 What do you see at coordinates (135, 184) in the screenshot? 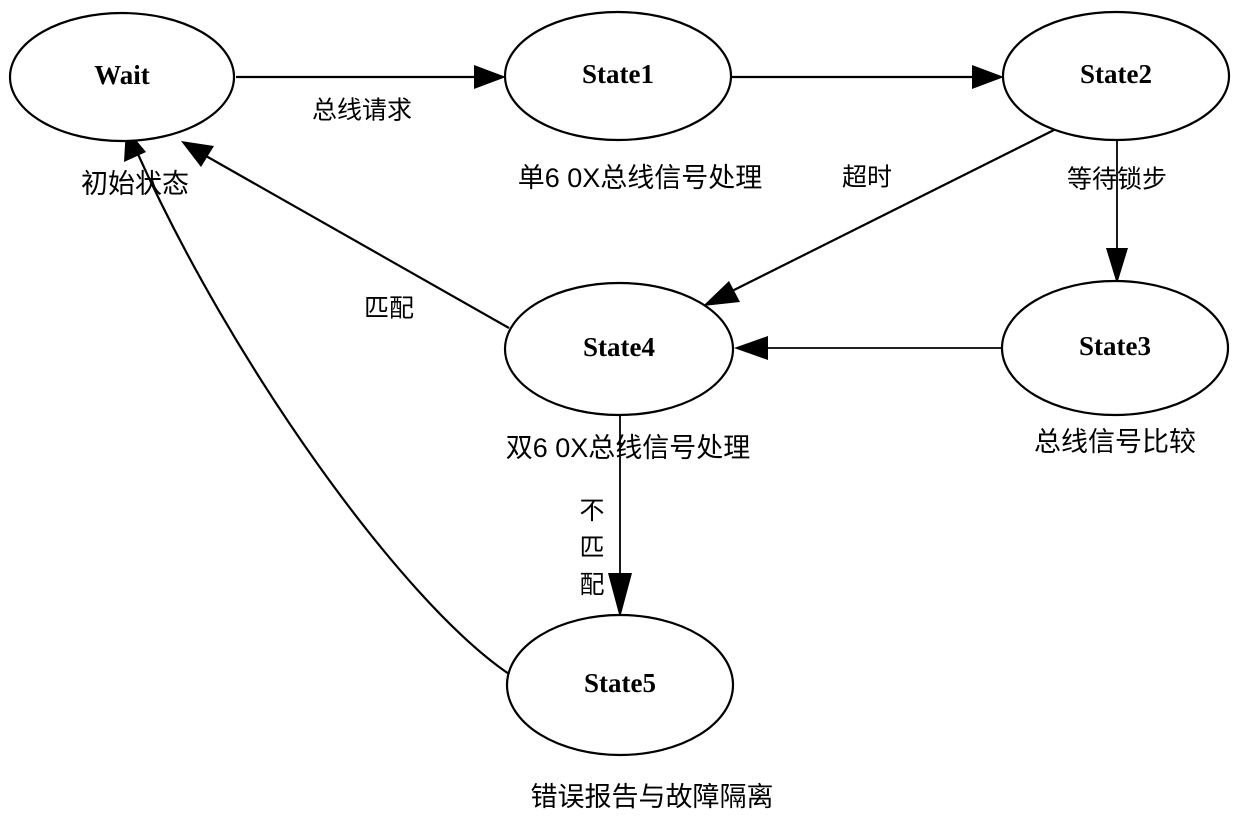
I see `node-wait-caption: 初始状态` at bounding box center [135, 184].